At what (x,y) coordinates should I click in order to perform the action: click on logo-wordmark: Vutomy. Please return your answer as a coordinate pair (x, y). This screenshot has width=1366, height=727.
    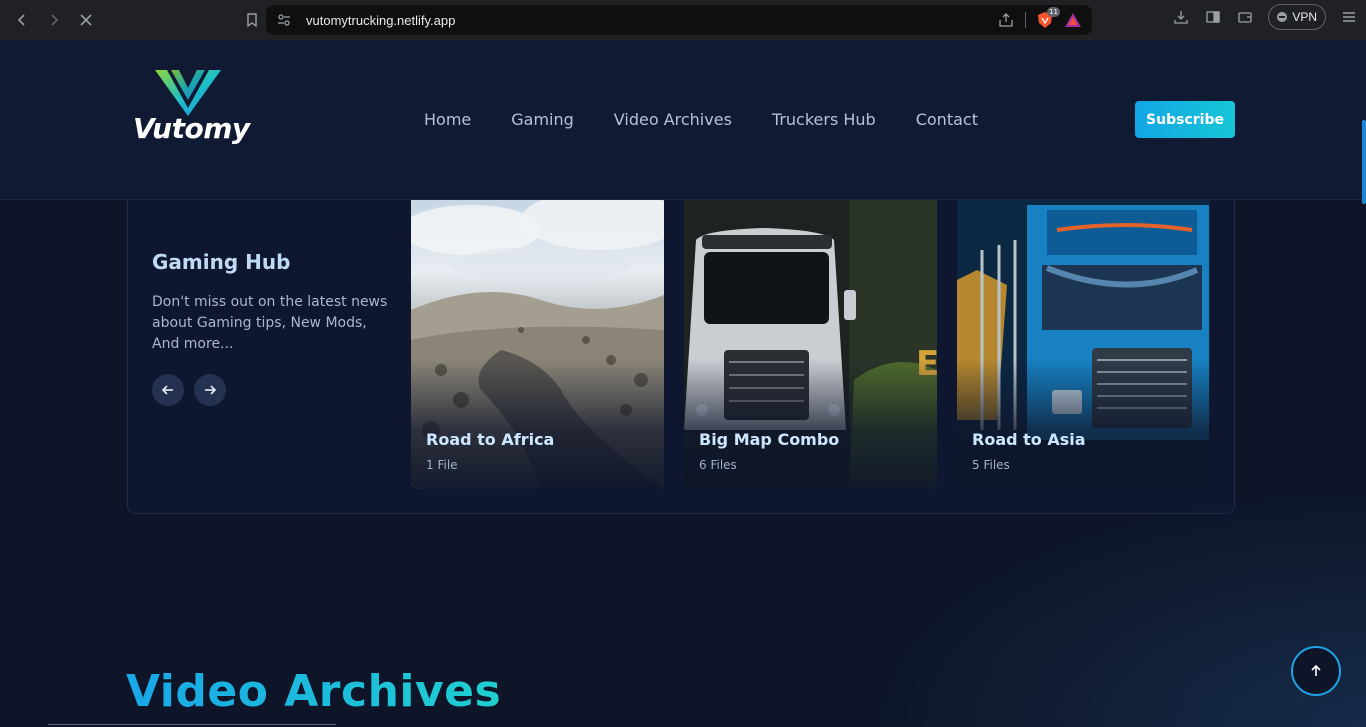
    Looking at the image, I should click on (191, 128).